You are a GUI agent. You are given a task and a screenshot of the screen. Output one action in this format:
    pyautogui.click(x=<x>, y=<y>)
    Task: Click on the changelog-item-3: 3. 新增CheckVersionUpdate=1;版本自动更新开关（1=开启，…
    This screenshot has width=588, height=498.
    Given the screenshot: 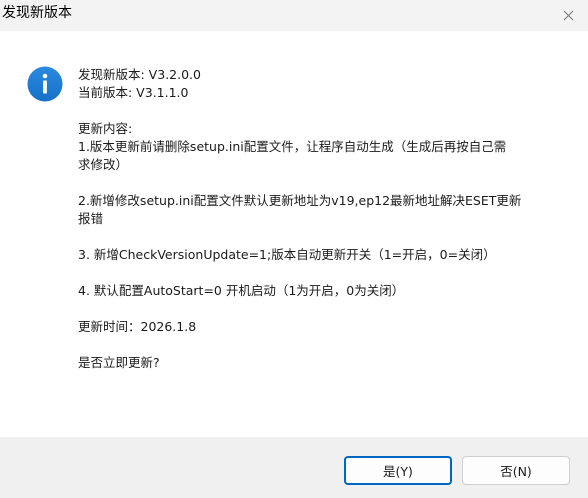 What is the action you would take?
    pyautogui.click(x=287, y=254)
    